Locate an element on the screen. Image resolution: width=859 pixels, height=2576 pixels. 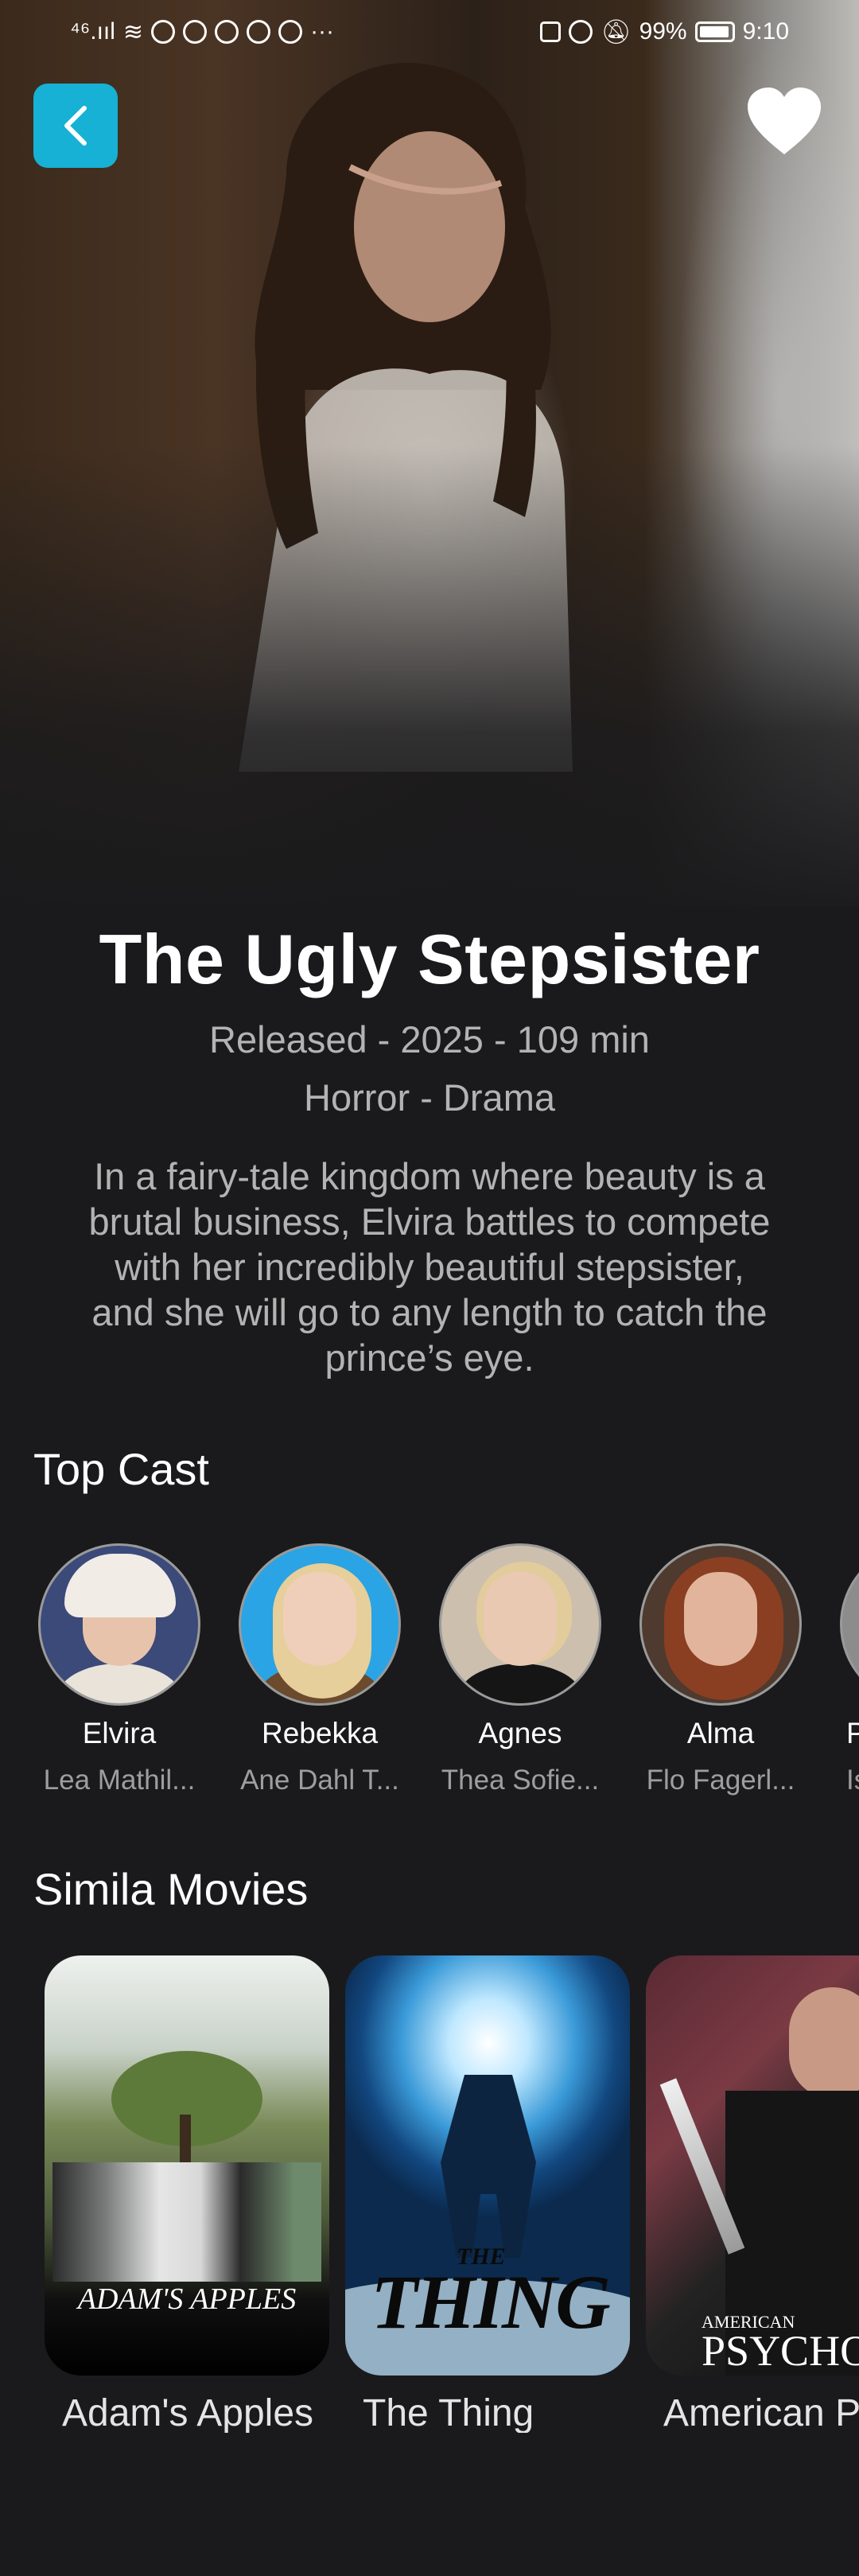
clock: 9:10 is located at coordinates (765, 32).